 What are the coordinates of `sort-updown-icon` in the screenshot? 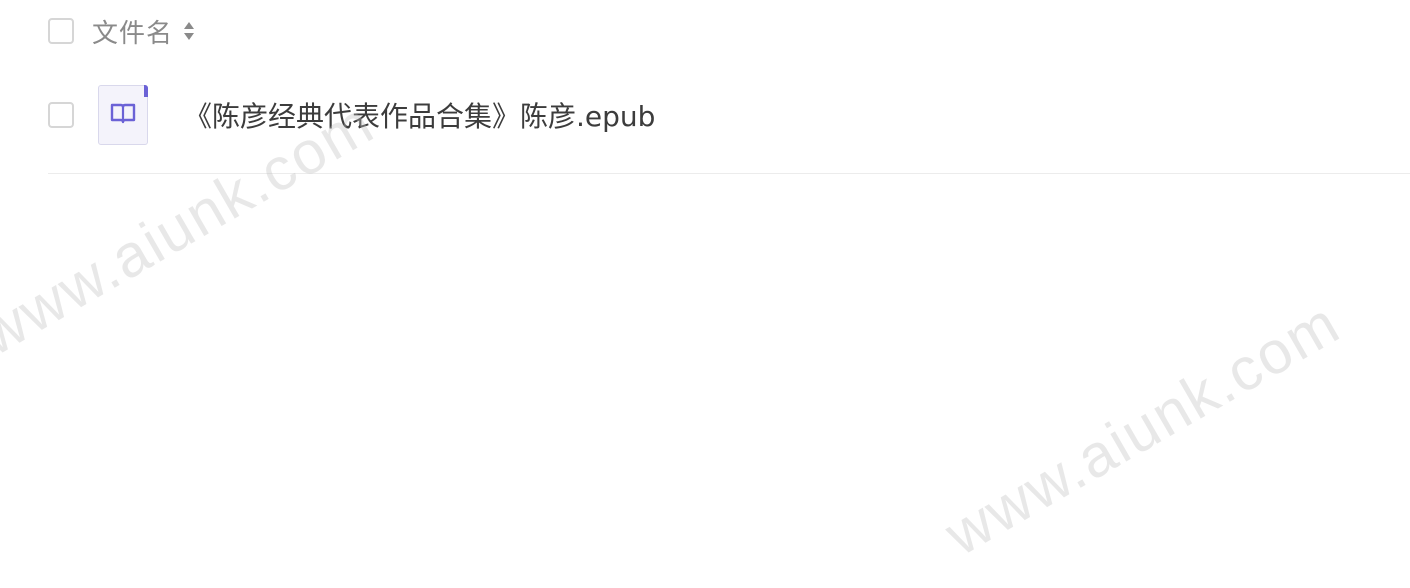 It's located at (189, 31).